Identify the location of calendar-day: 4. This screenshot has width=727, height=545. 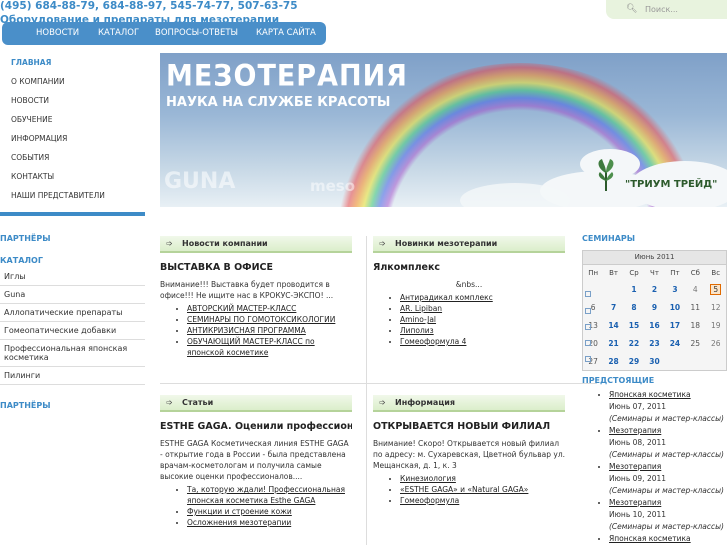
(695, 289).